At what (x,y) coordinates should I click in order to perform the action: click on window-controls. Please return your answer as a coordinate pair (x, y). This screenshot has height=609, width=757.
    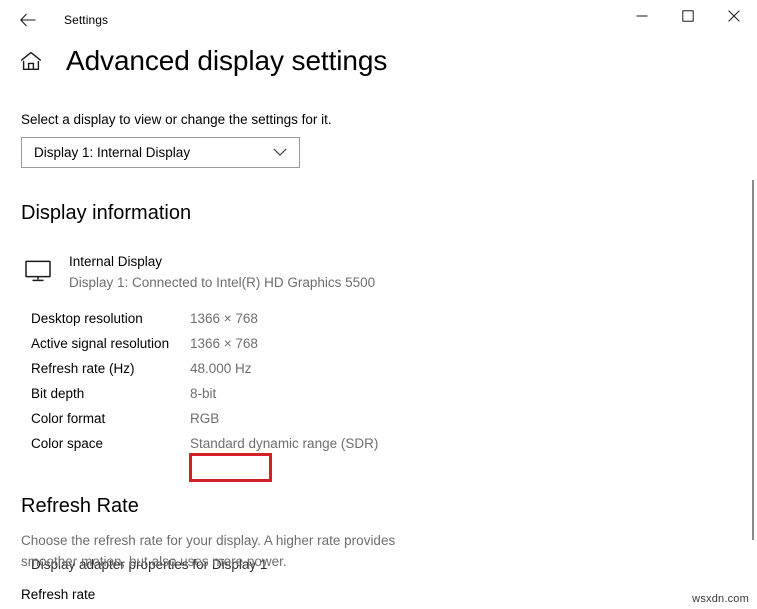
    Looking at the image, I should click on (688, 20).